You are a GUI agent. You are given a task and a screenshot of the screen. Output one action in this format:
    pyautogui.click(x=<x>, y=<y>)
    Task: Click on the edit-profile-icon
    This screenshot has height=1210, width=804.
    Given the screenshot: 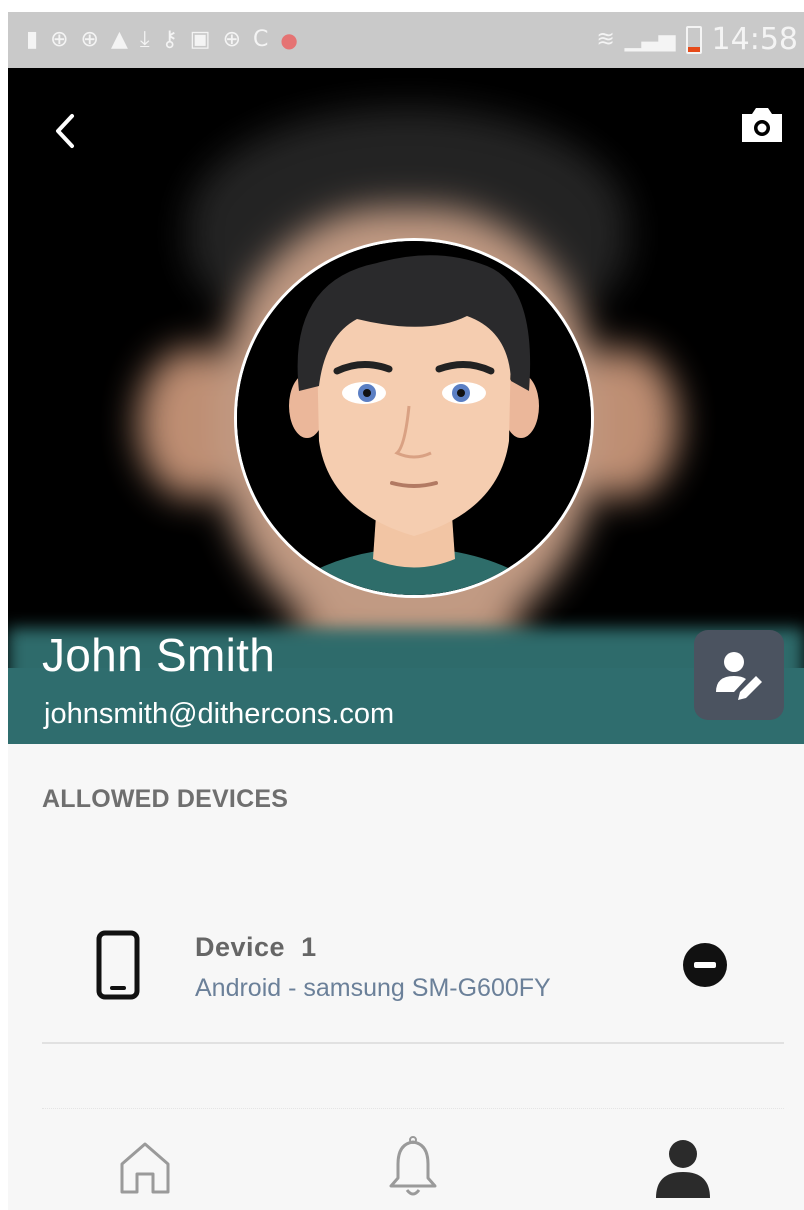 What is the action you would take?
    pyautogui.click(x=739, y=676)
    